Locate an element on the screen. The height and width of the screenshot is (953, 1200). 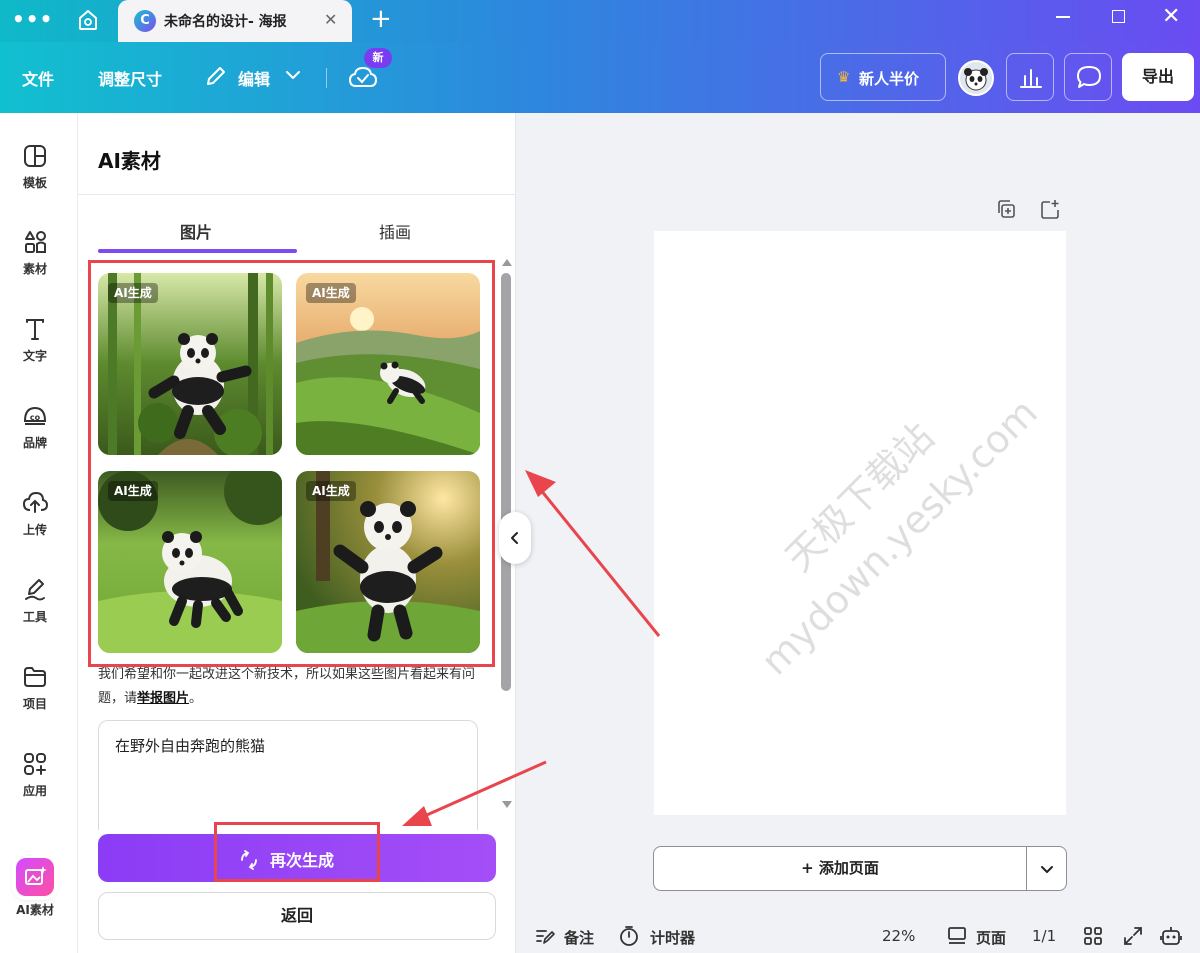
add-page-divider is located at coordinates (1026, 868).